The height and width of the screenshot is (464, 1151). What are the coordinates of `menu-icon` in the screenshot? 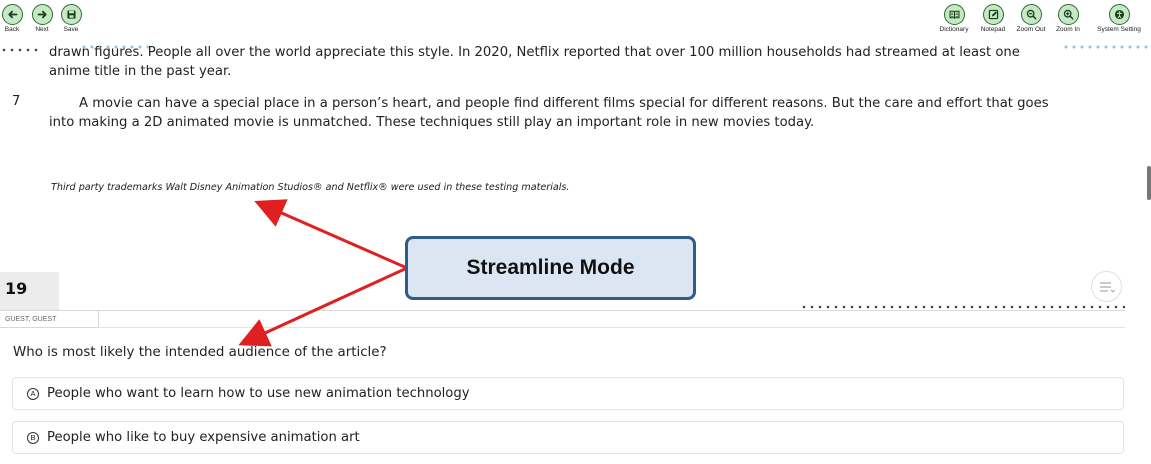 It's located at (1107, 287).